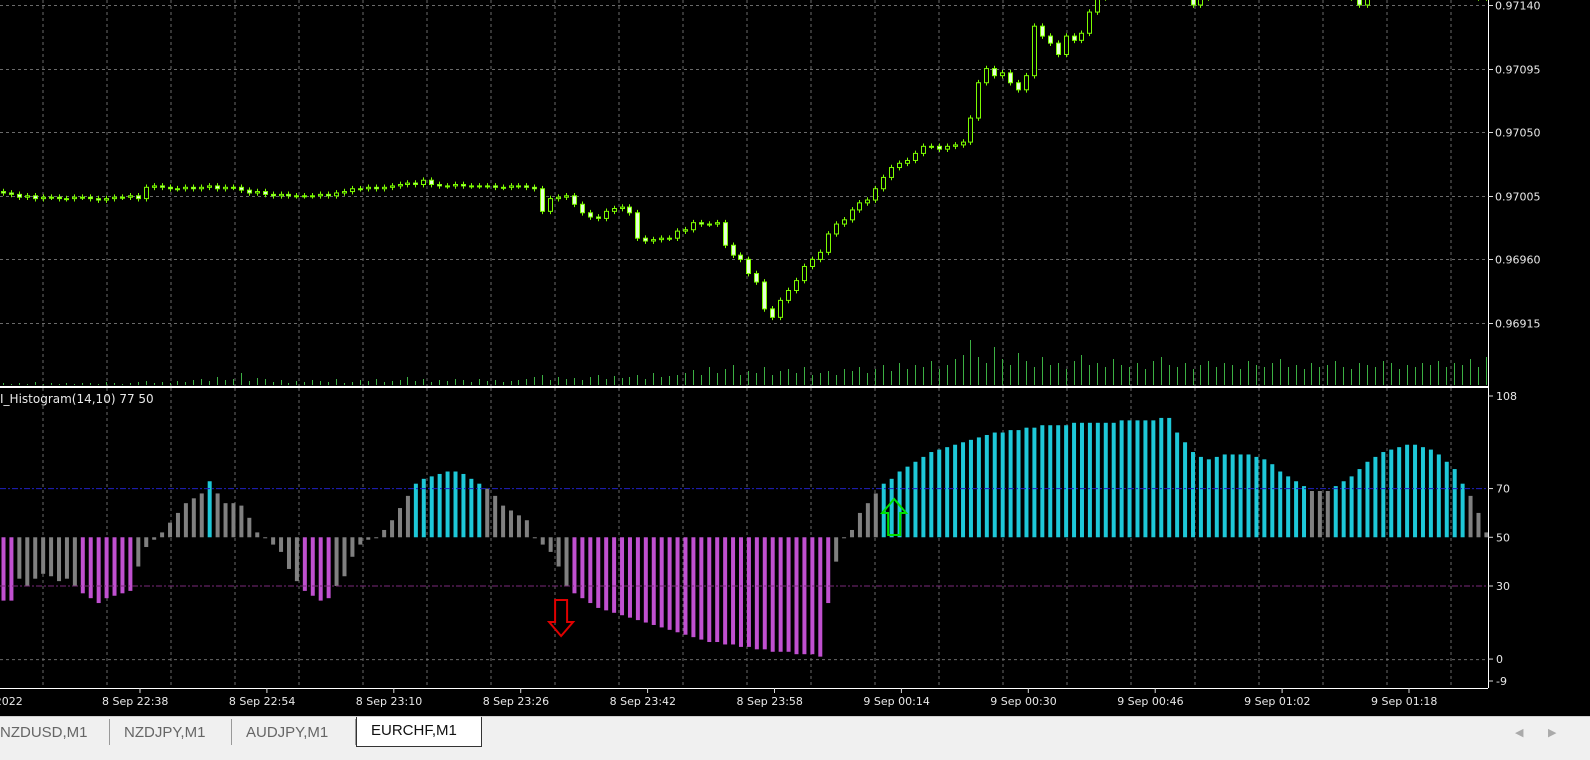 This screenshot has height=760, width=1590. I want to click on status-strip, so click(795, 754).